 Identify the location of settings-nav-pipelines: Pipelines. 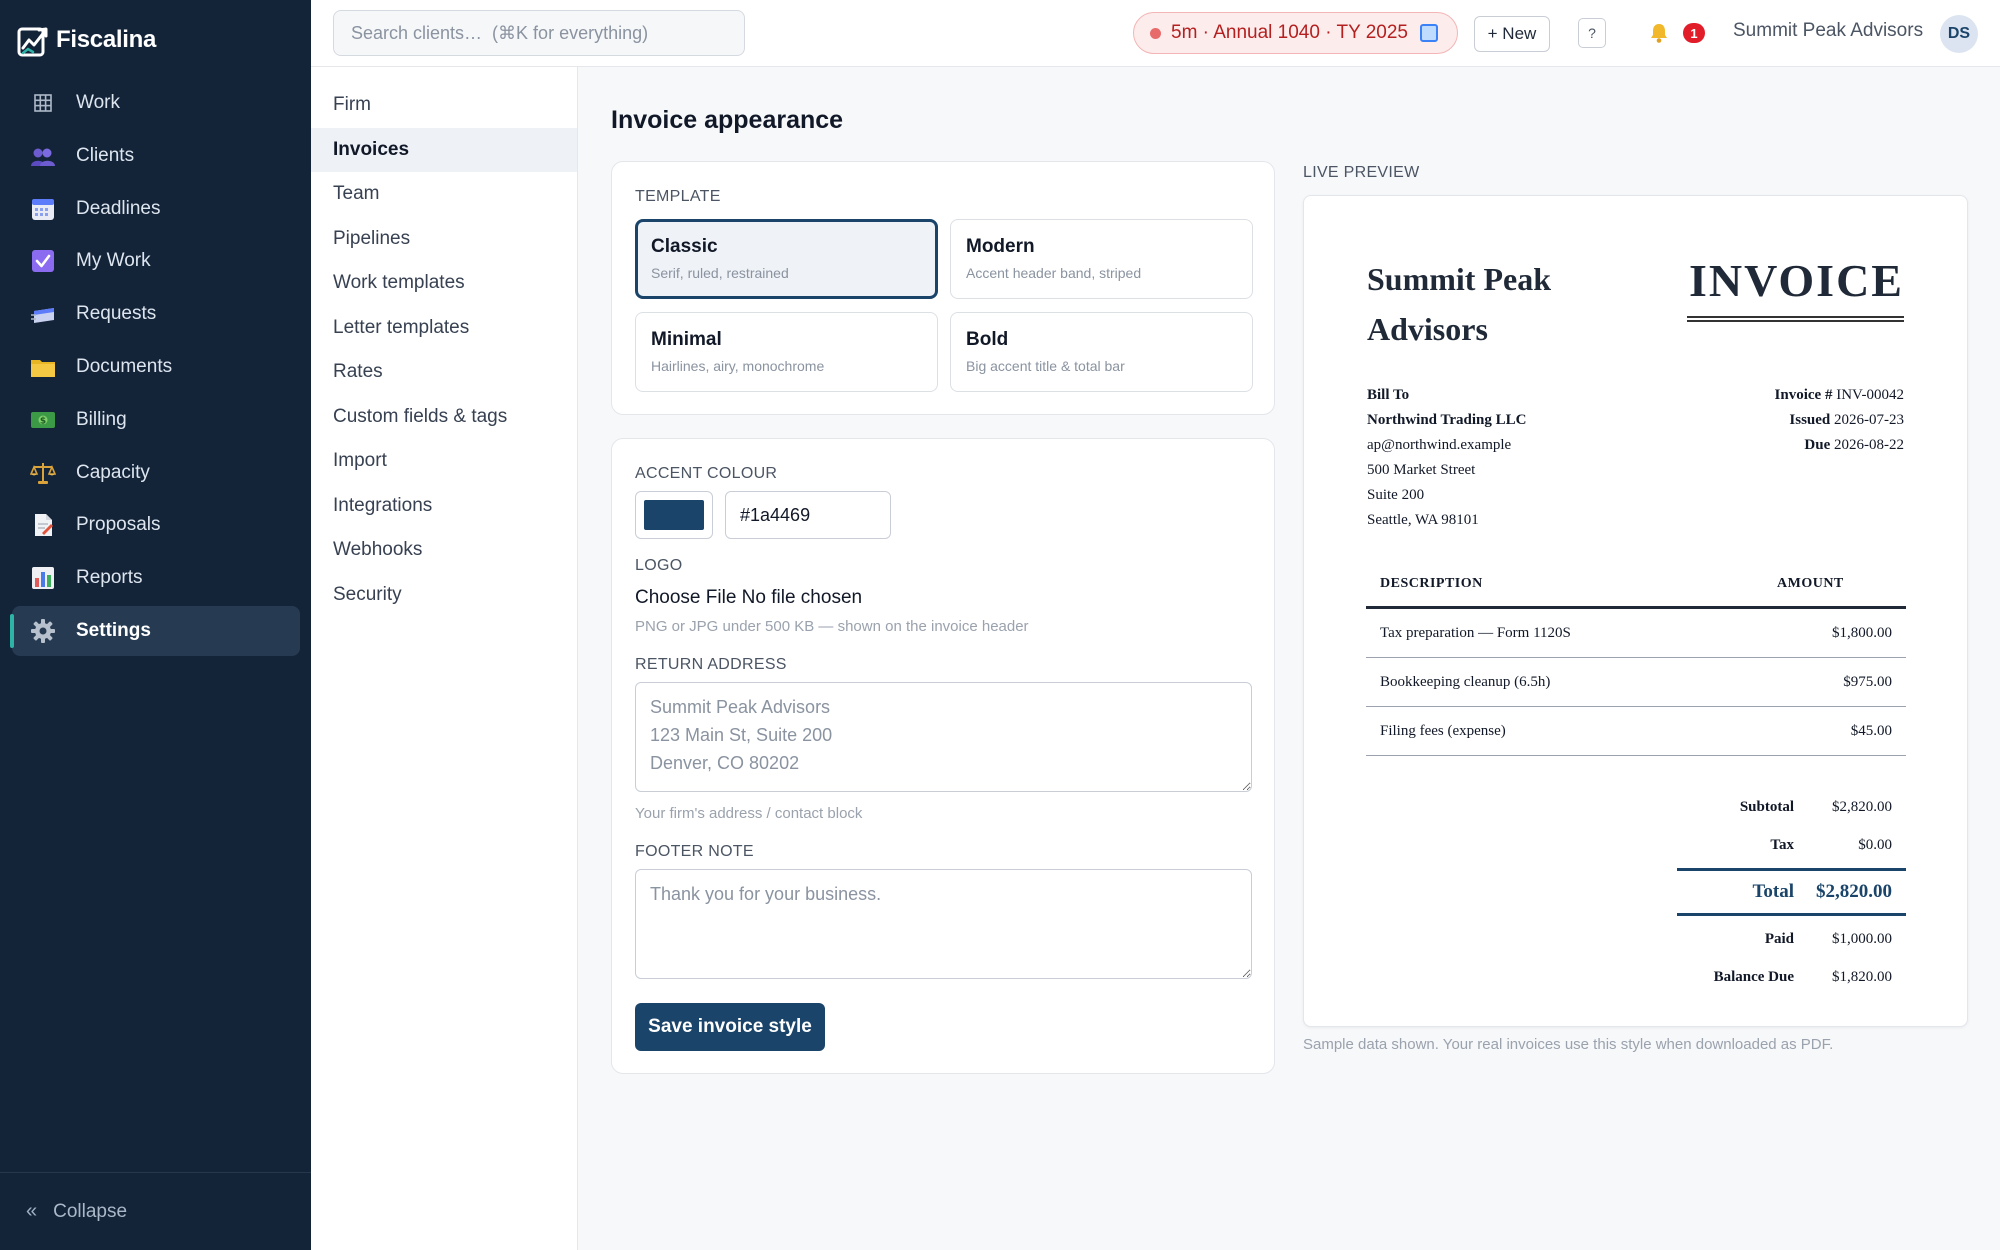
(444, 239).